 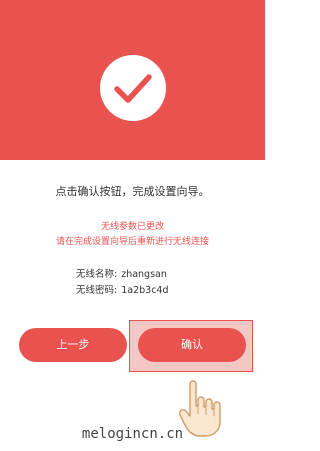 I want to click on wireless-name-value: zhangsan, so click(x=144, y=274).